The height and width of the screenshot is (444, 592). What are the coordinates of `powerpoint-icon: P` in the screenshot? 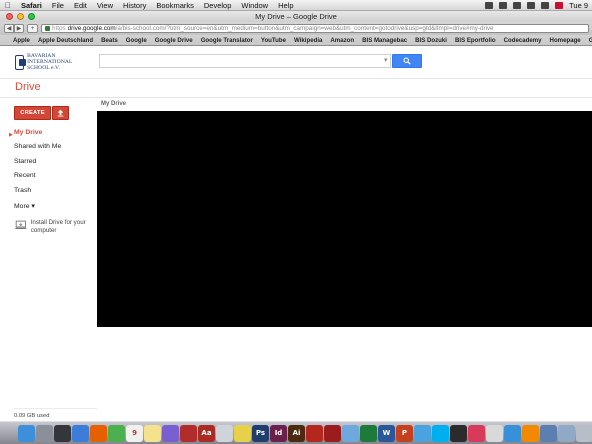 It's located at (404, 433).